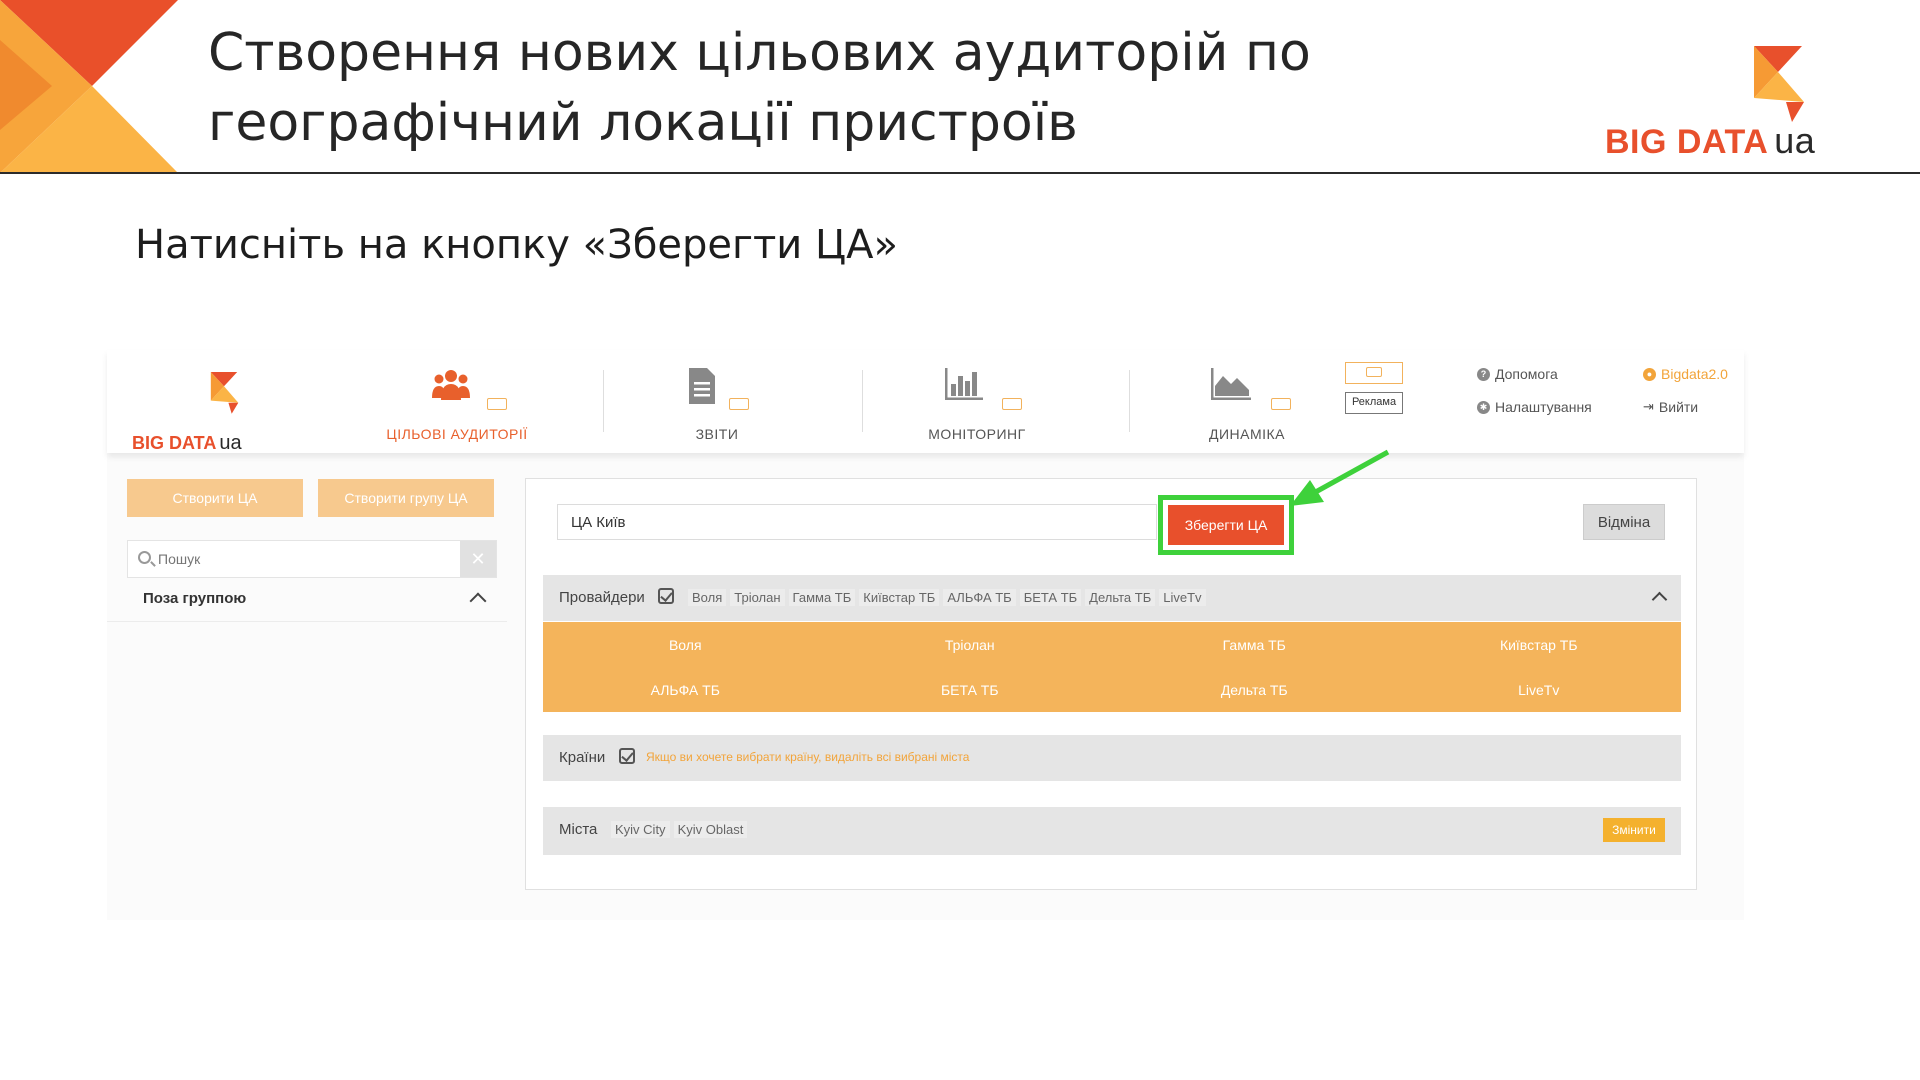 The height and width of the screenshot is (1080, 1920). I want to click on nav-monitoring: МОНІТОРИНГ, so click(977, 404).